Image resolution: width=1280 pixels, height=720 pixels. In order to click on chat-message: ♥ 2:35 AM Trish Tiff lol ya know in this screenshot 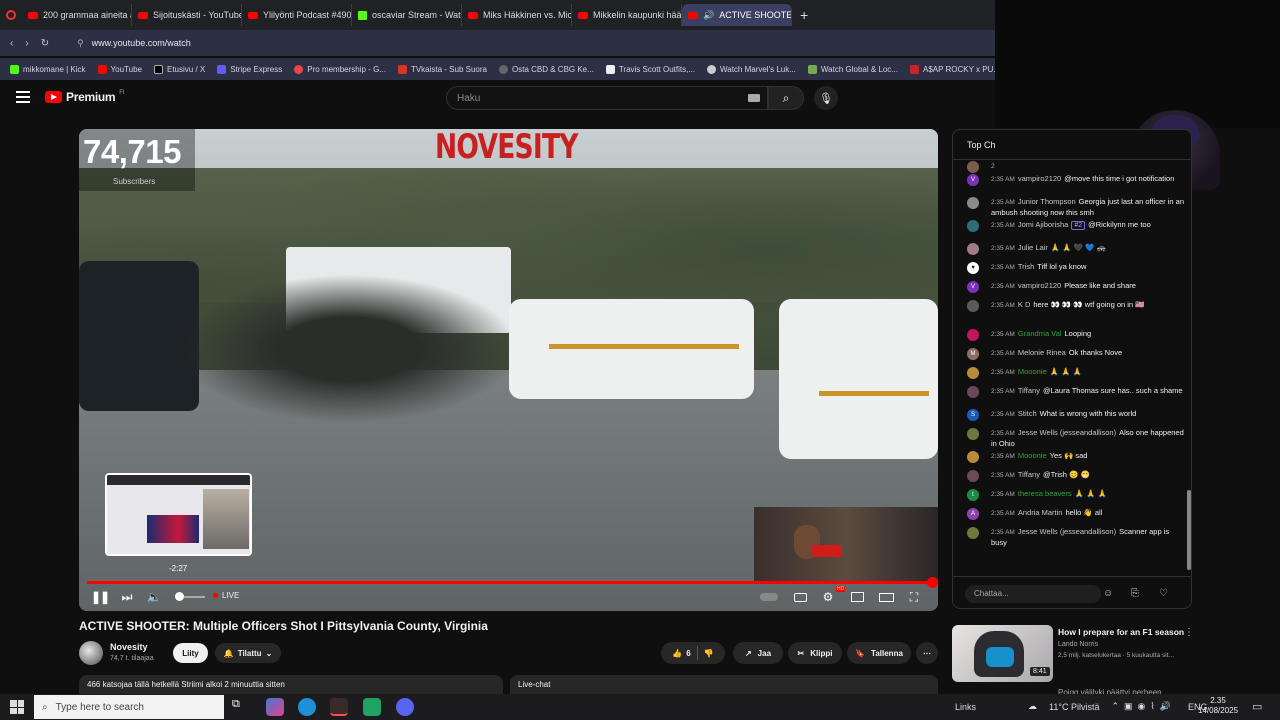, I will do `click(1069, 268)`.